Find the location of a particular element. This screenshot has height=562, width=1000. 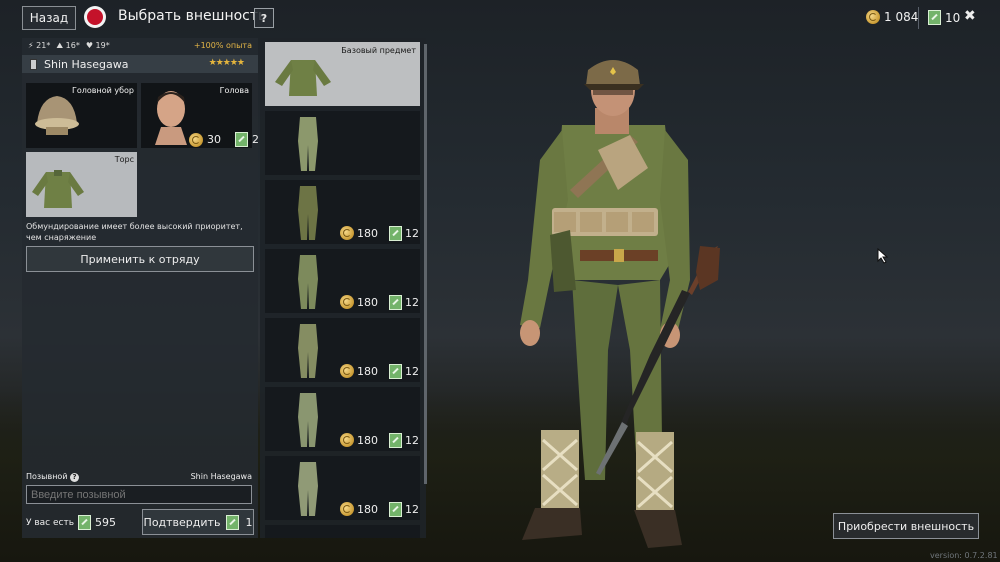

have-tickets: 595 is located at coordinates (106, 522).